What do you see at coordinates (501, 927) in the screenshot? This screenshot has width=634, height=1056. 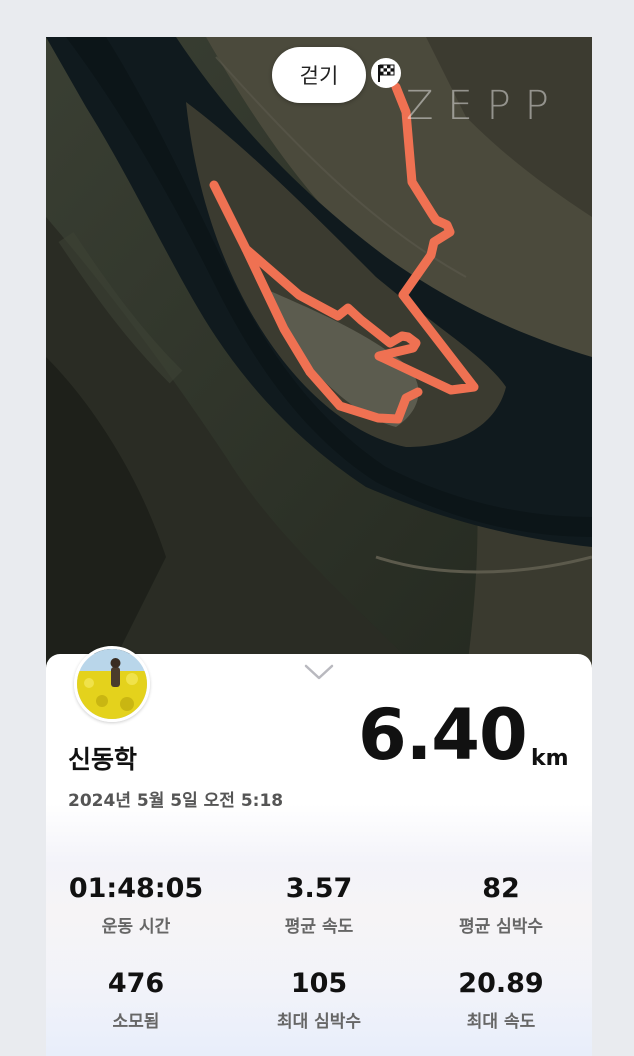 I see `stat-label: 평균 심박수` at bounding box center [501, 927].